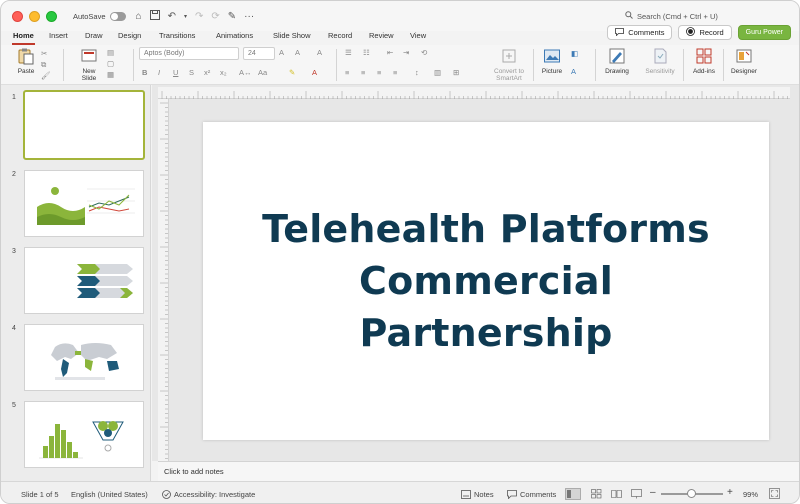 Image resolution: width=800 pixels, height=504 pixels. What do you see at coordinates (573, 71) in the screenshot?
I see `textbox-icon: A` at bounding box center [573, 71].